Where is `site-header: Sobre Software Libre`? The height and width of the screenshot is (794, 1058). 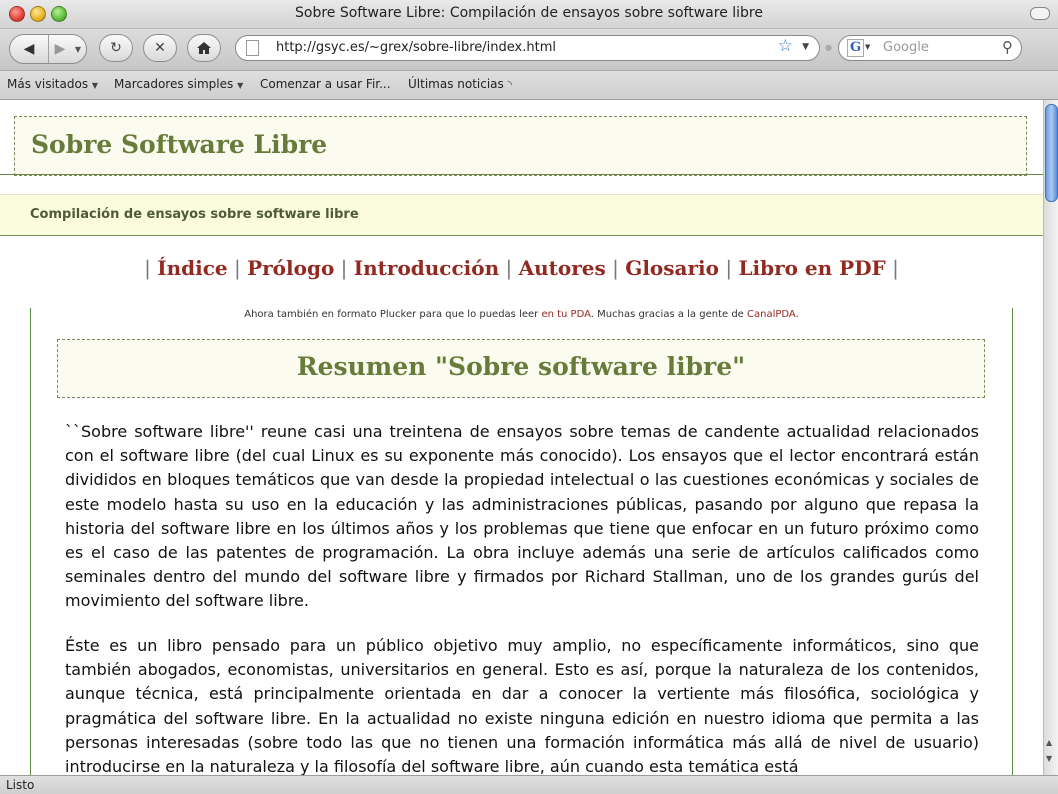
site-header: Sobre Software Libre is located at coordinates (520, 146).